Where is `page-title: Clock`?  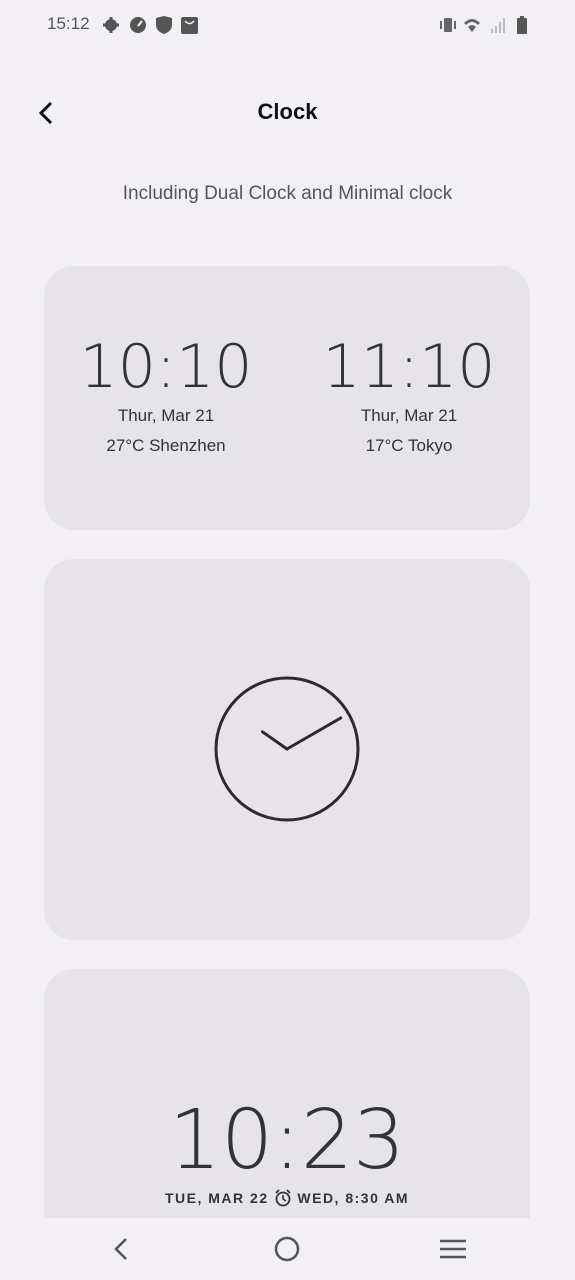 page-title: Clock is located at coordinates (287, 111).